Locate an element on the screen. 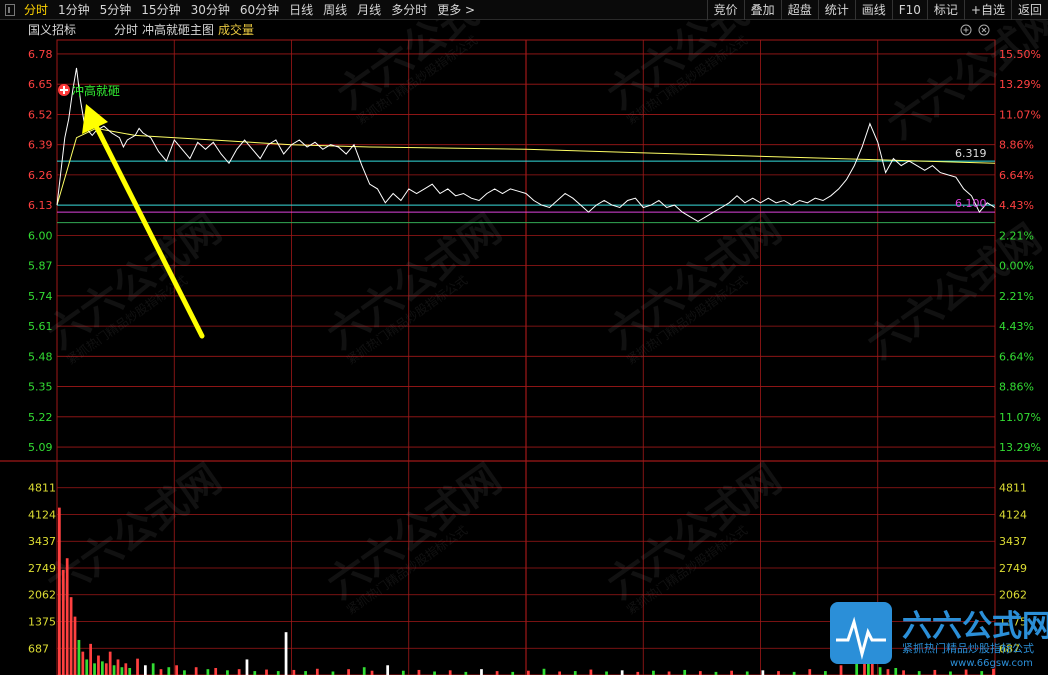  volume-tick-label: 2062 is located at coordinates (1013, 595).